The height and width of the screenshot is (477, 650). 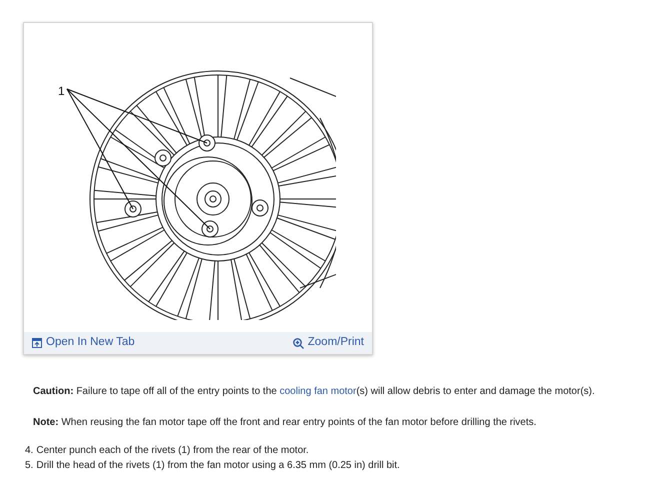 I want to click on zoom-print-link: Zoom/Print, so click(x=328, y=343).